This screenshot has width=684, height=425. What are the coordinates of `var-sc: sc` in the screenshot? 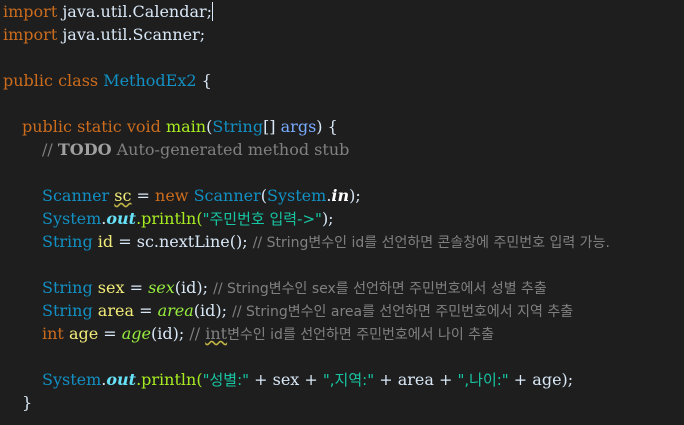 It's located at (123, 195).